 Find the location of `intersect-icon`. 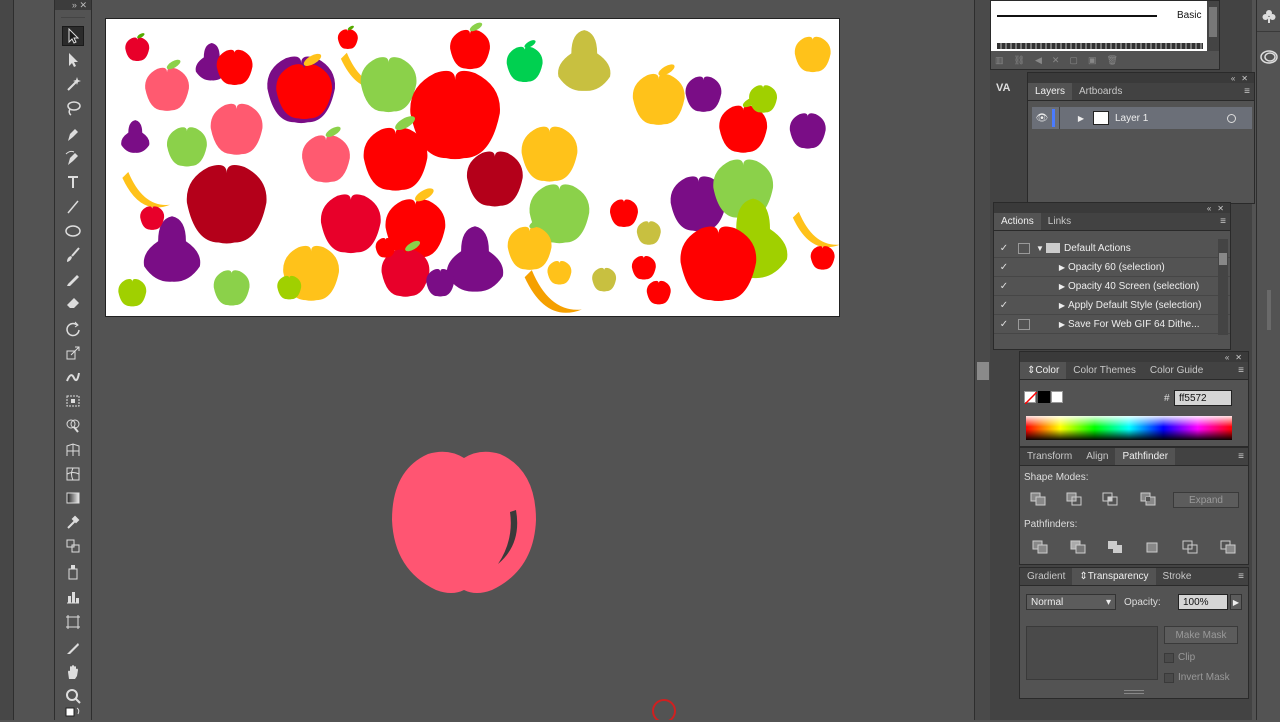

intersect-icon is located at coordinates (1110, 499).